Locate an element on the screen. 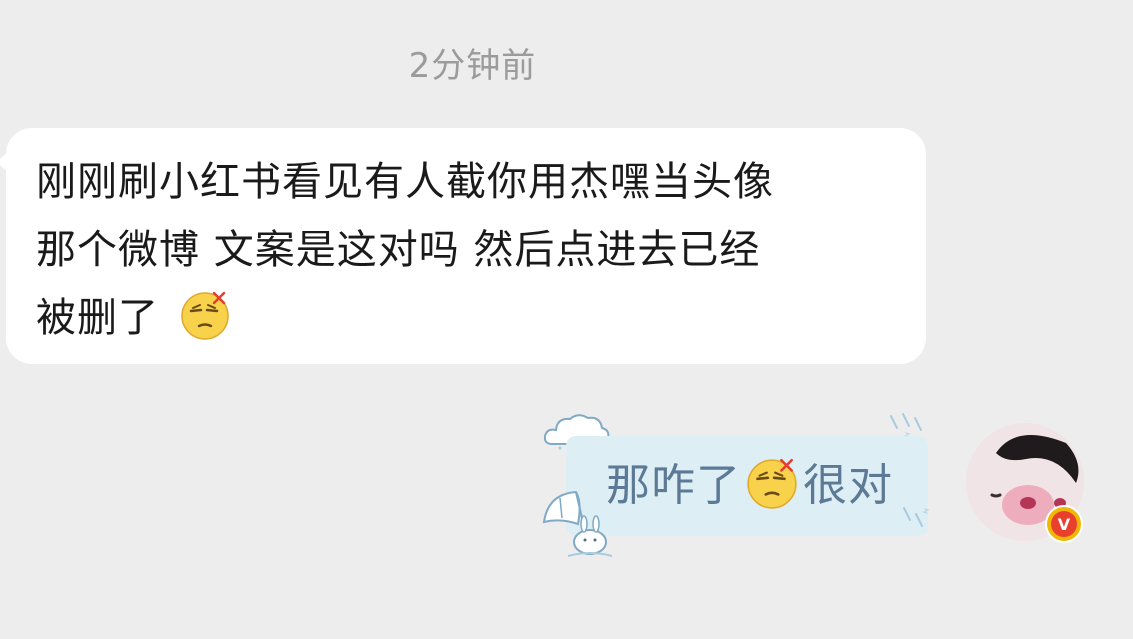  outgoing-message-bubble: 那咋了 很对 is located at coordinates (738, 483).